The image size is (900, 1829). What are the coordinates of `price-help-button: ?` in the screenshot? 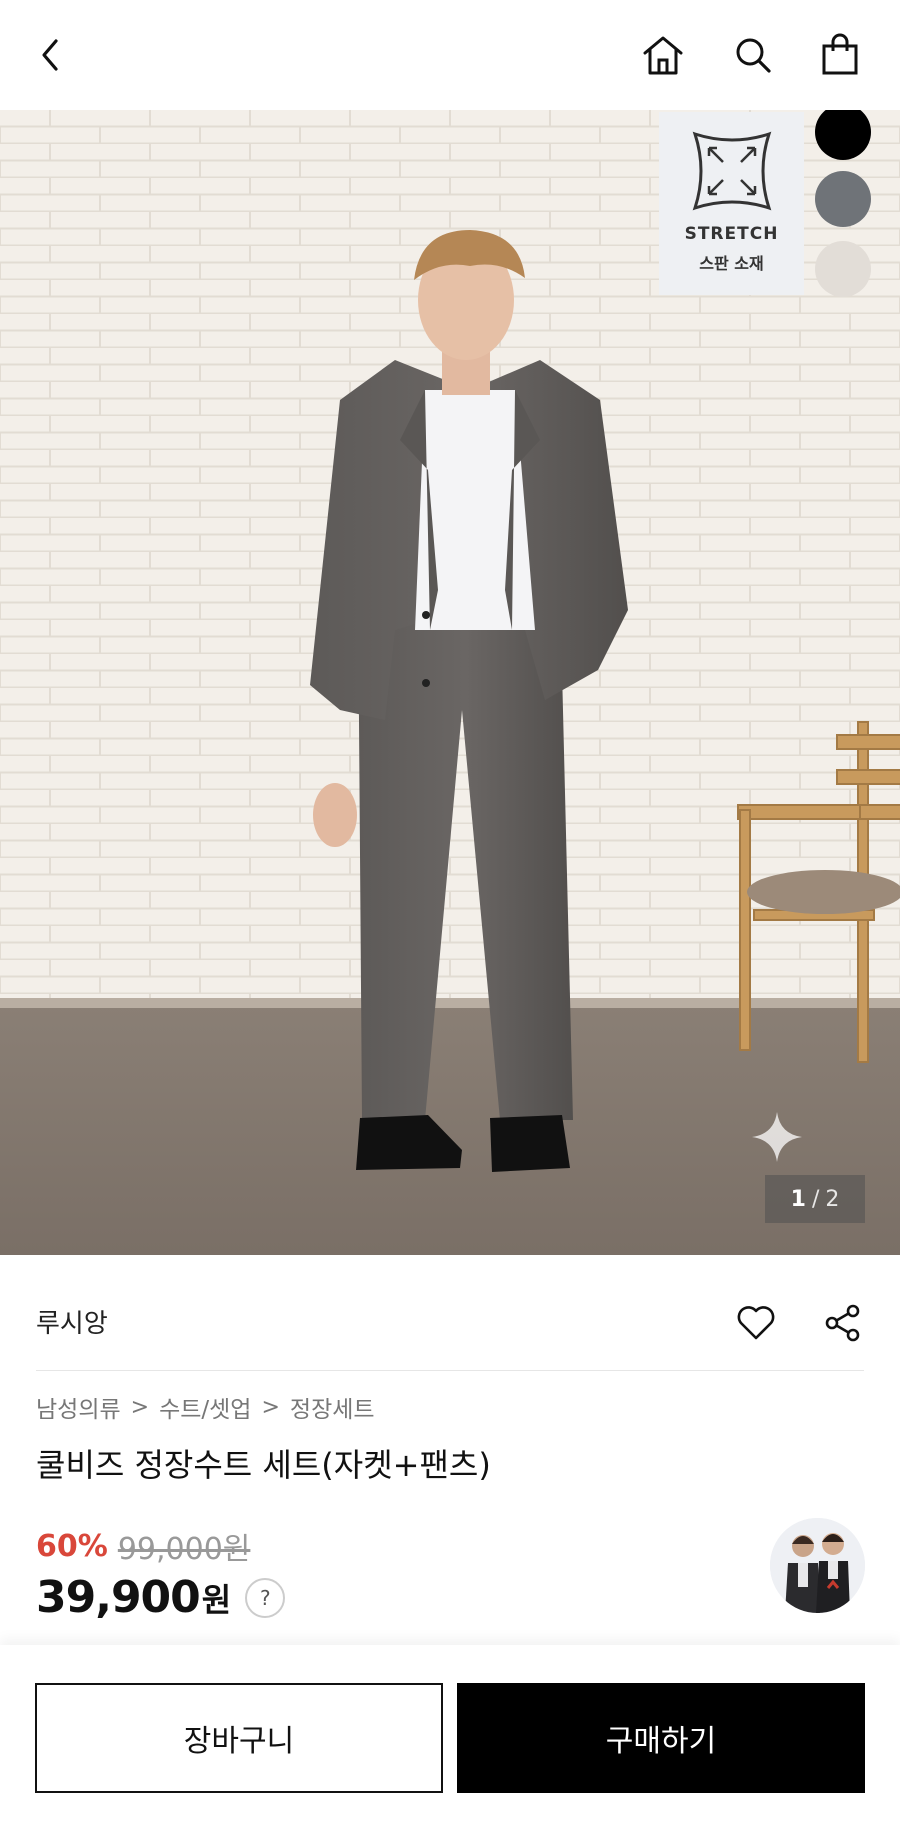 It's located at (265, 1597).